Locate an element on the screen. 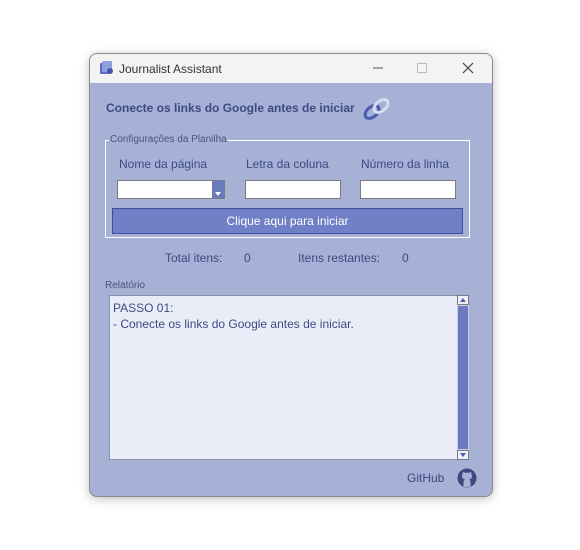 The image size is (580, 550). chevron-down-icon is located at coordinates (218, 189).